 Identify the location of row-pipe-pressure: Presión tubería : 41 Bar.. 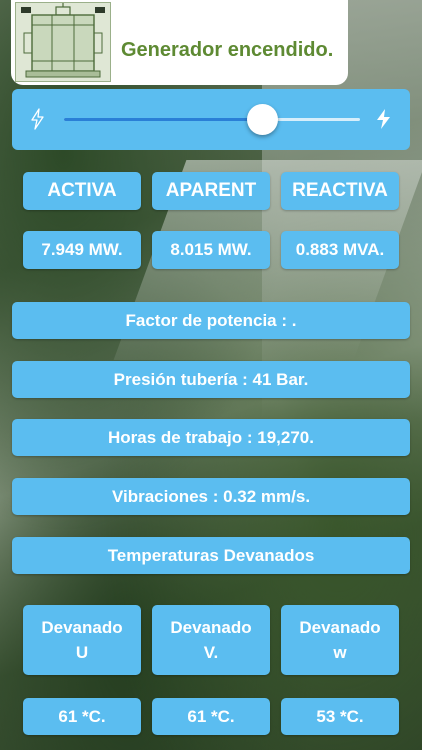
(211, 379).